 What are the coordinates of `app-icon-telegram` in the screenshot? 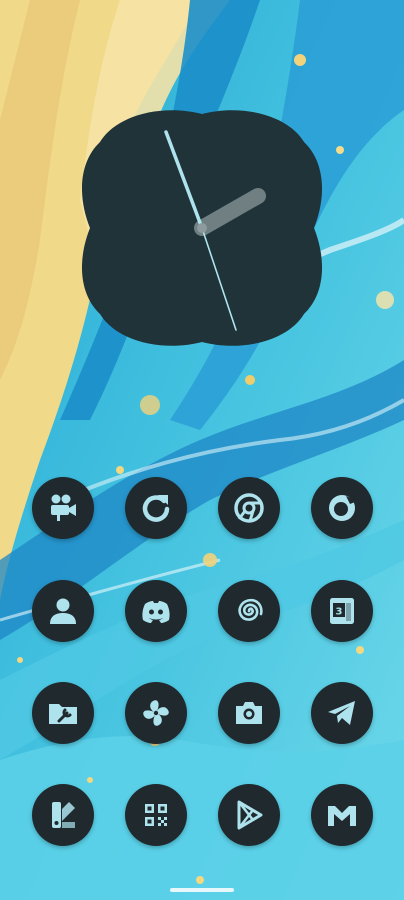 It's located at (342, 713).